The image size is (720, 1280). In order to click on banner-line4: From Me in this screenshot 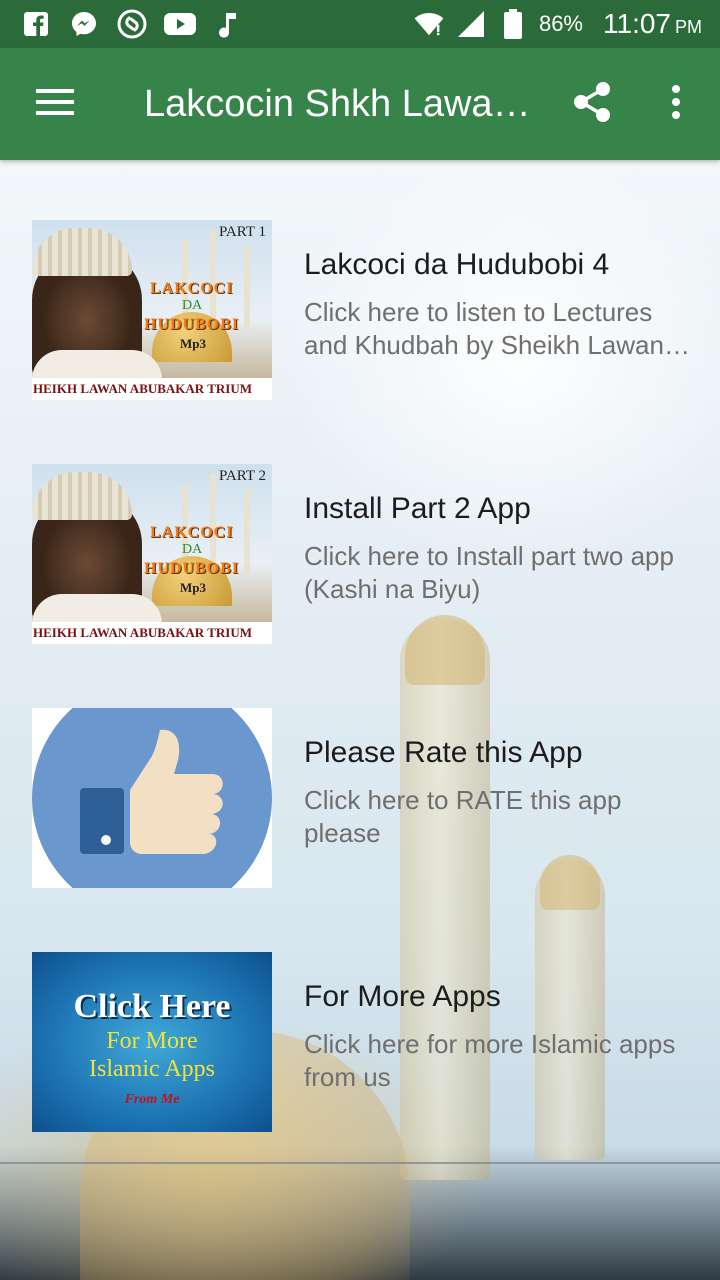, I will do `click(152, 1099)`.